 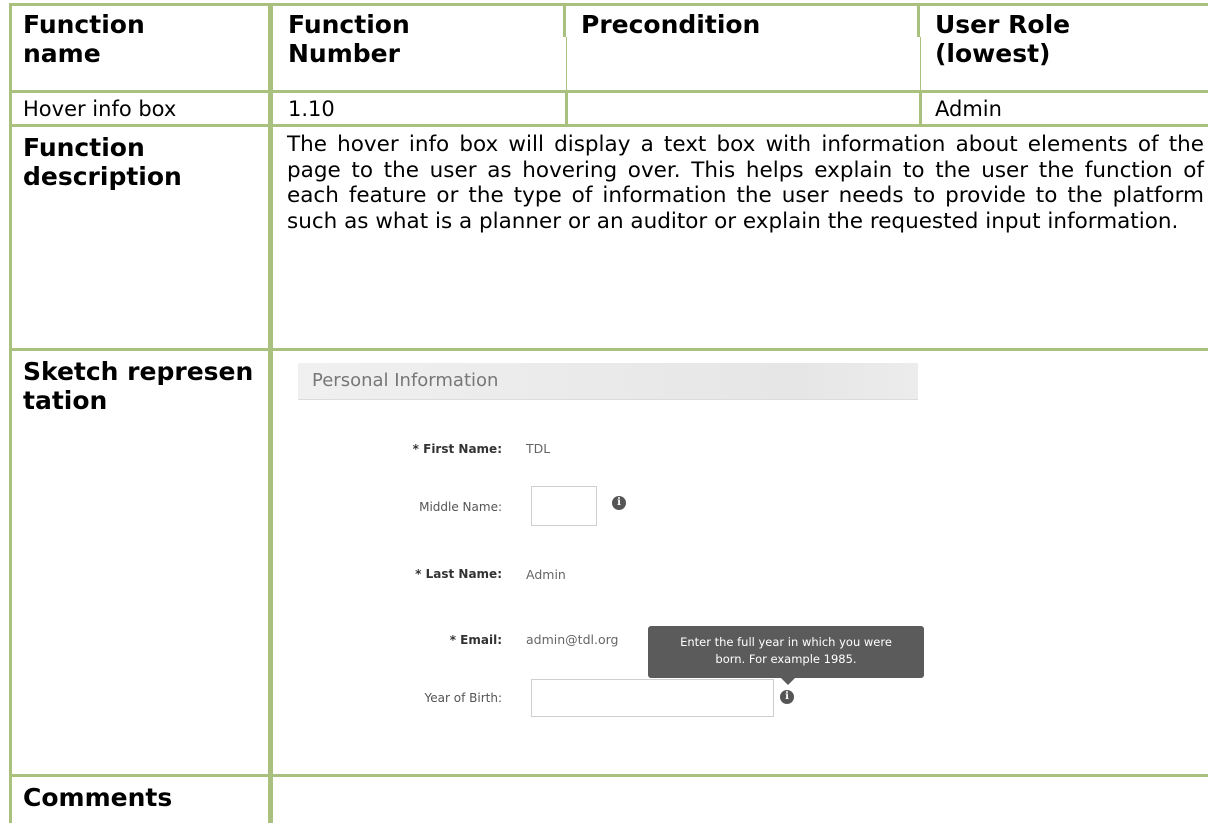 What do you see at coordinates (100, 109) in the screenshot?
I see `row-function-name: Hover info box` at bounding box center [100, 109].